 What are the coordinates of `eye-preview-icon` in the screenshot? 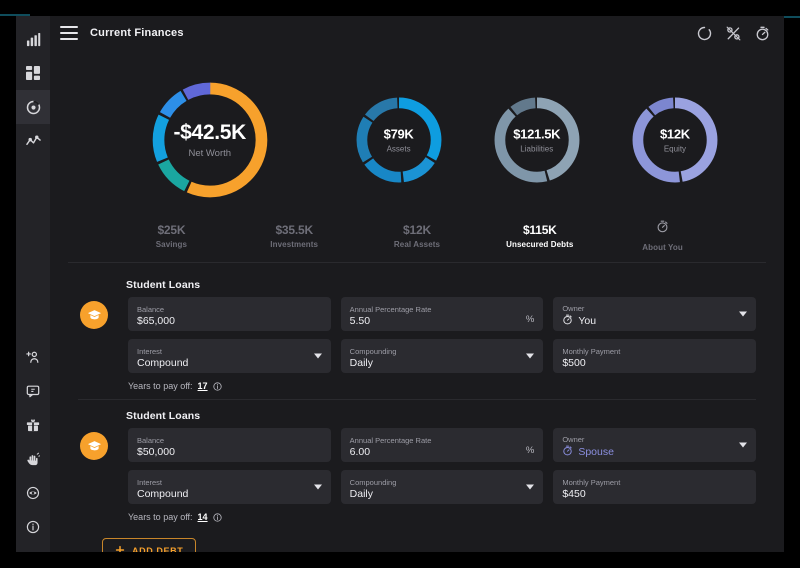 It's located at (33, 493).